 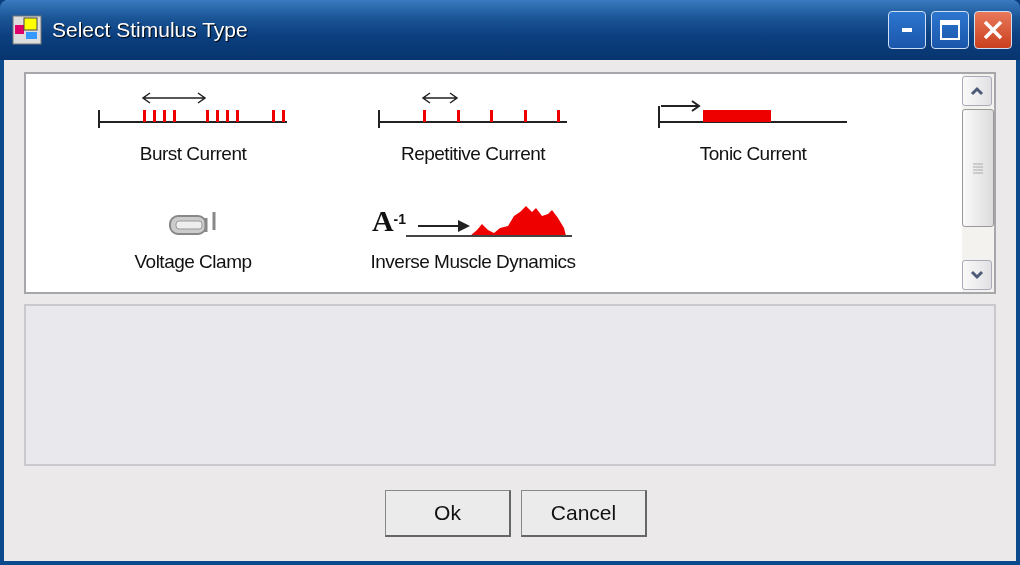 I want to click on arrow-waveform-icon, so click(x=490, y=221).